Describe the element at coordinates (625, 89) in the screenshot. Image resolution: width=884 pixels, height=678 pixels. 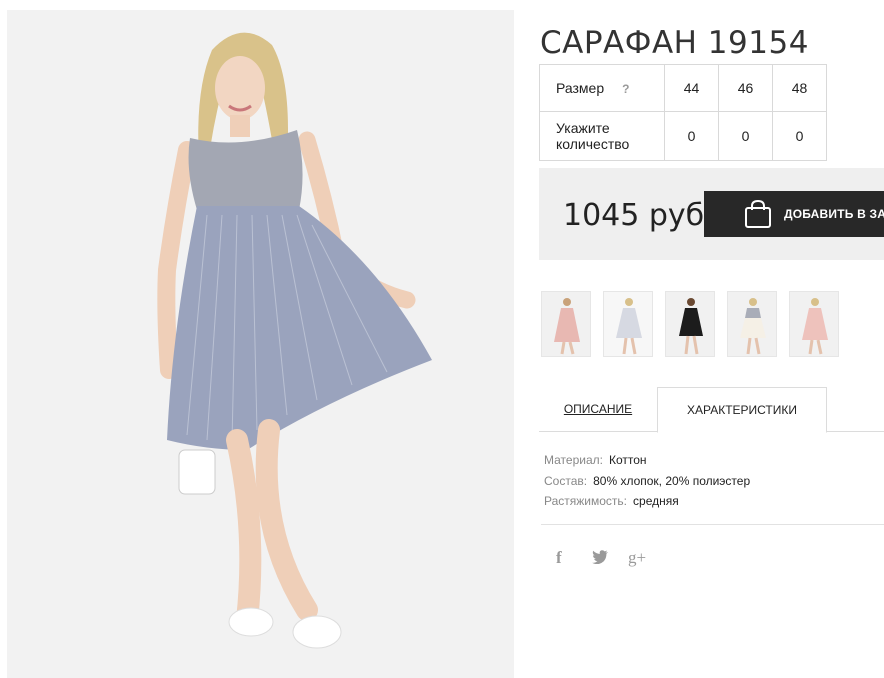
I see `size-help-icon: ?` at that location.